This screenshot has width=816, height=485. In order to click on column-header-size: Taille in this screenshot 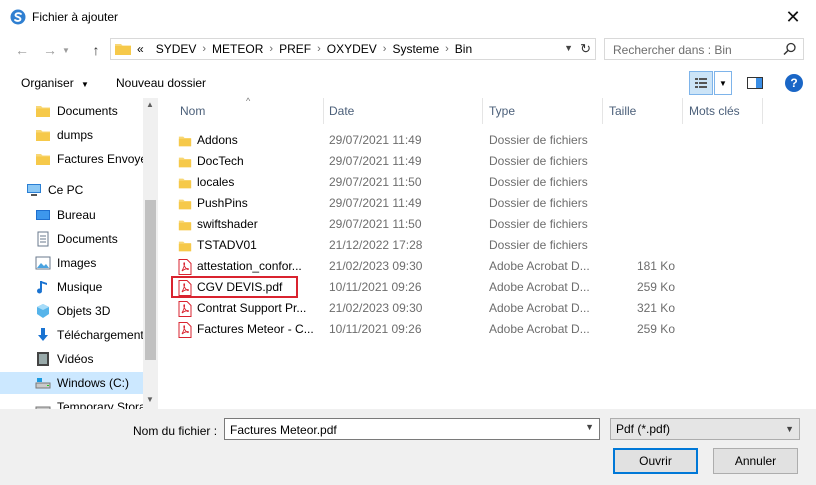, I will do `click(622, 111)`.